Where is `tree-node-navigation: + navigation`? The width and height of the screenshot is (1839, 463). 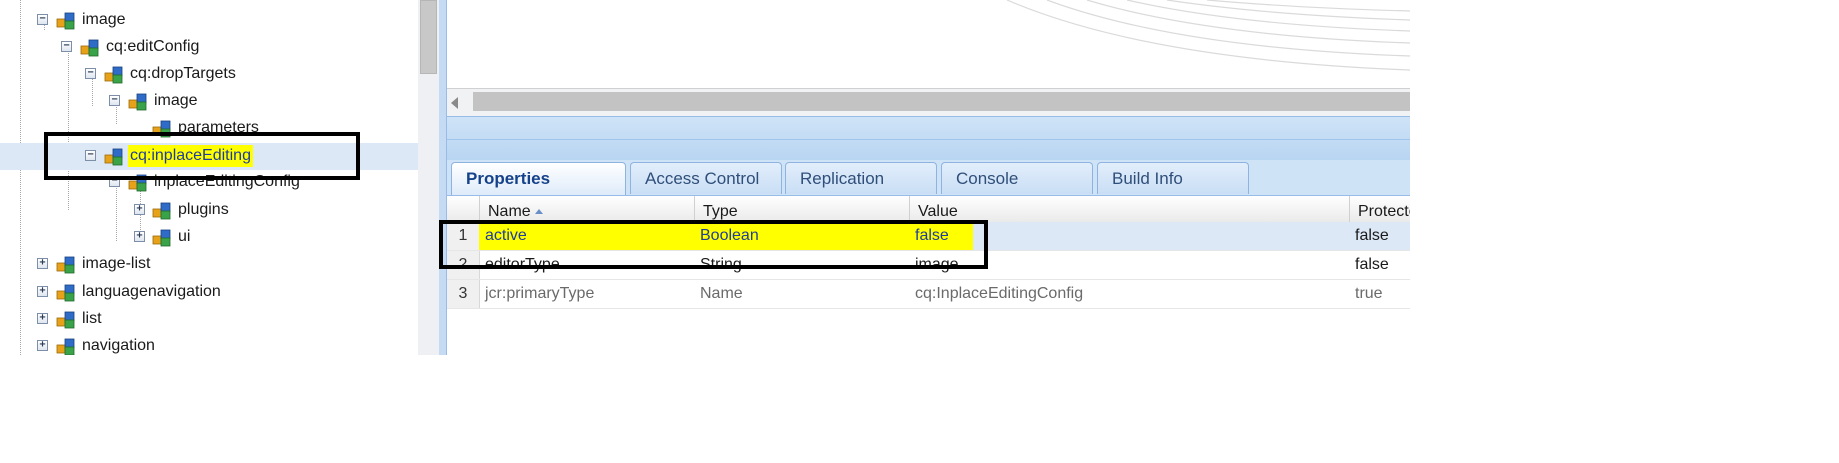
tree-node-navigation: + navigation is located at coordinates (209, 344).